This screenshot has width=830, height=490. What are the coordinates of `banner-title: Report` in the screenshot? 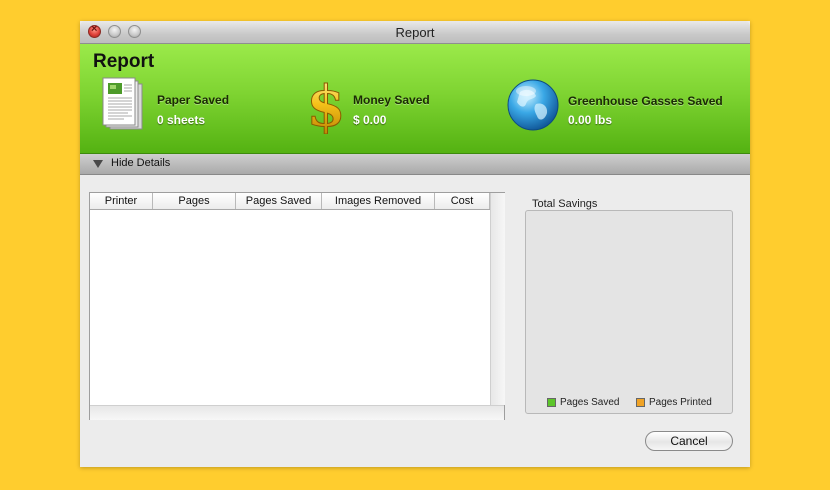 It's located at (124, 61).